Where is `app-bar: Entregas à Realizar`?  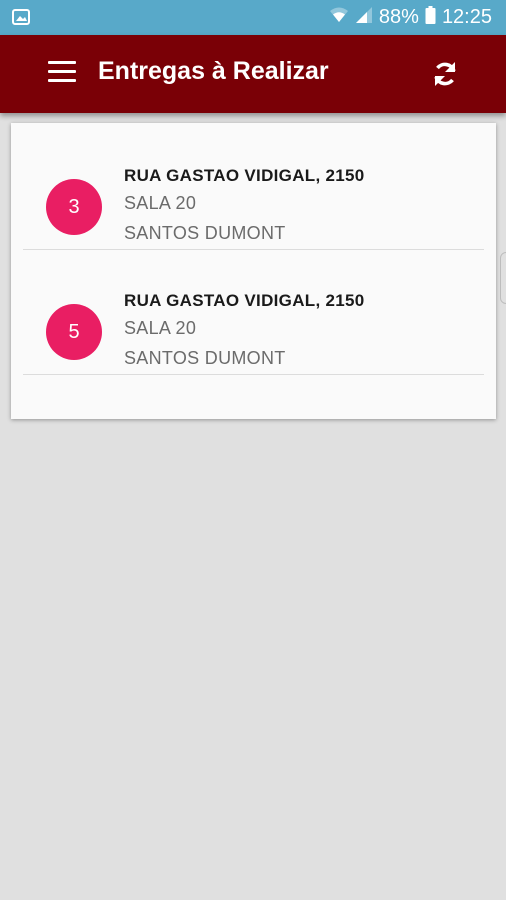 app-bar: Entregas à Realizar is located at coordinates (253, 74).